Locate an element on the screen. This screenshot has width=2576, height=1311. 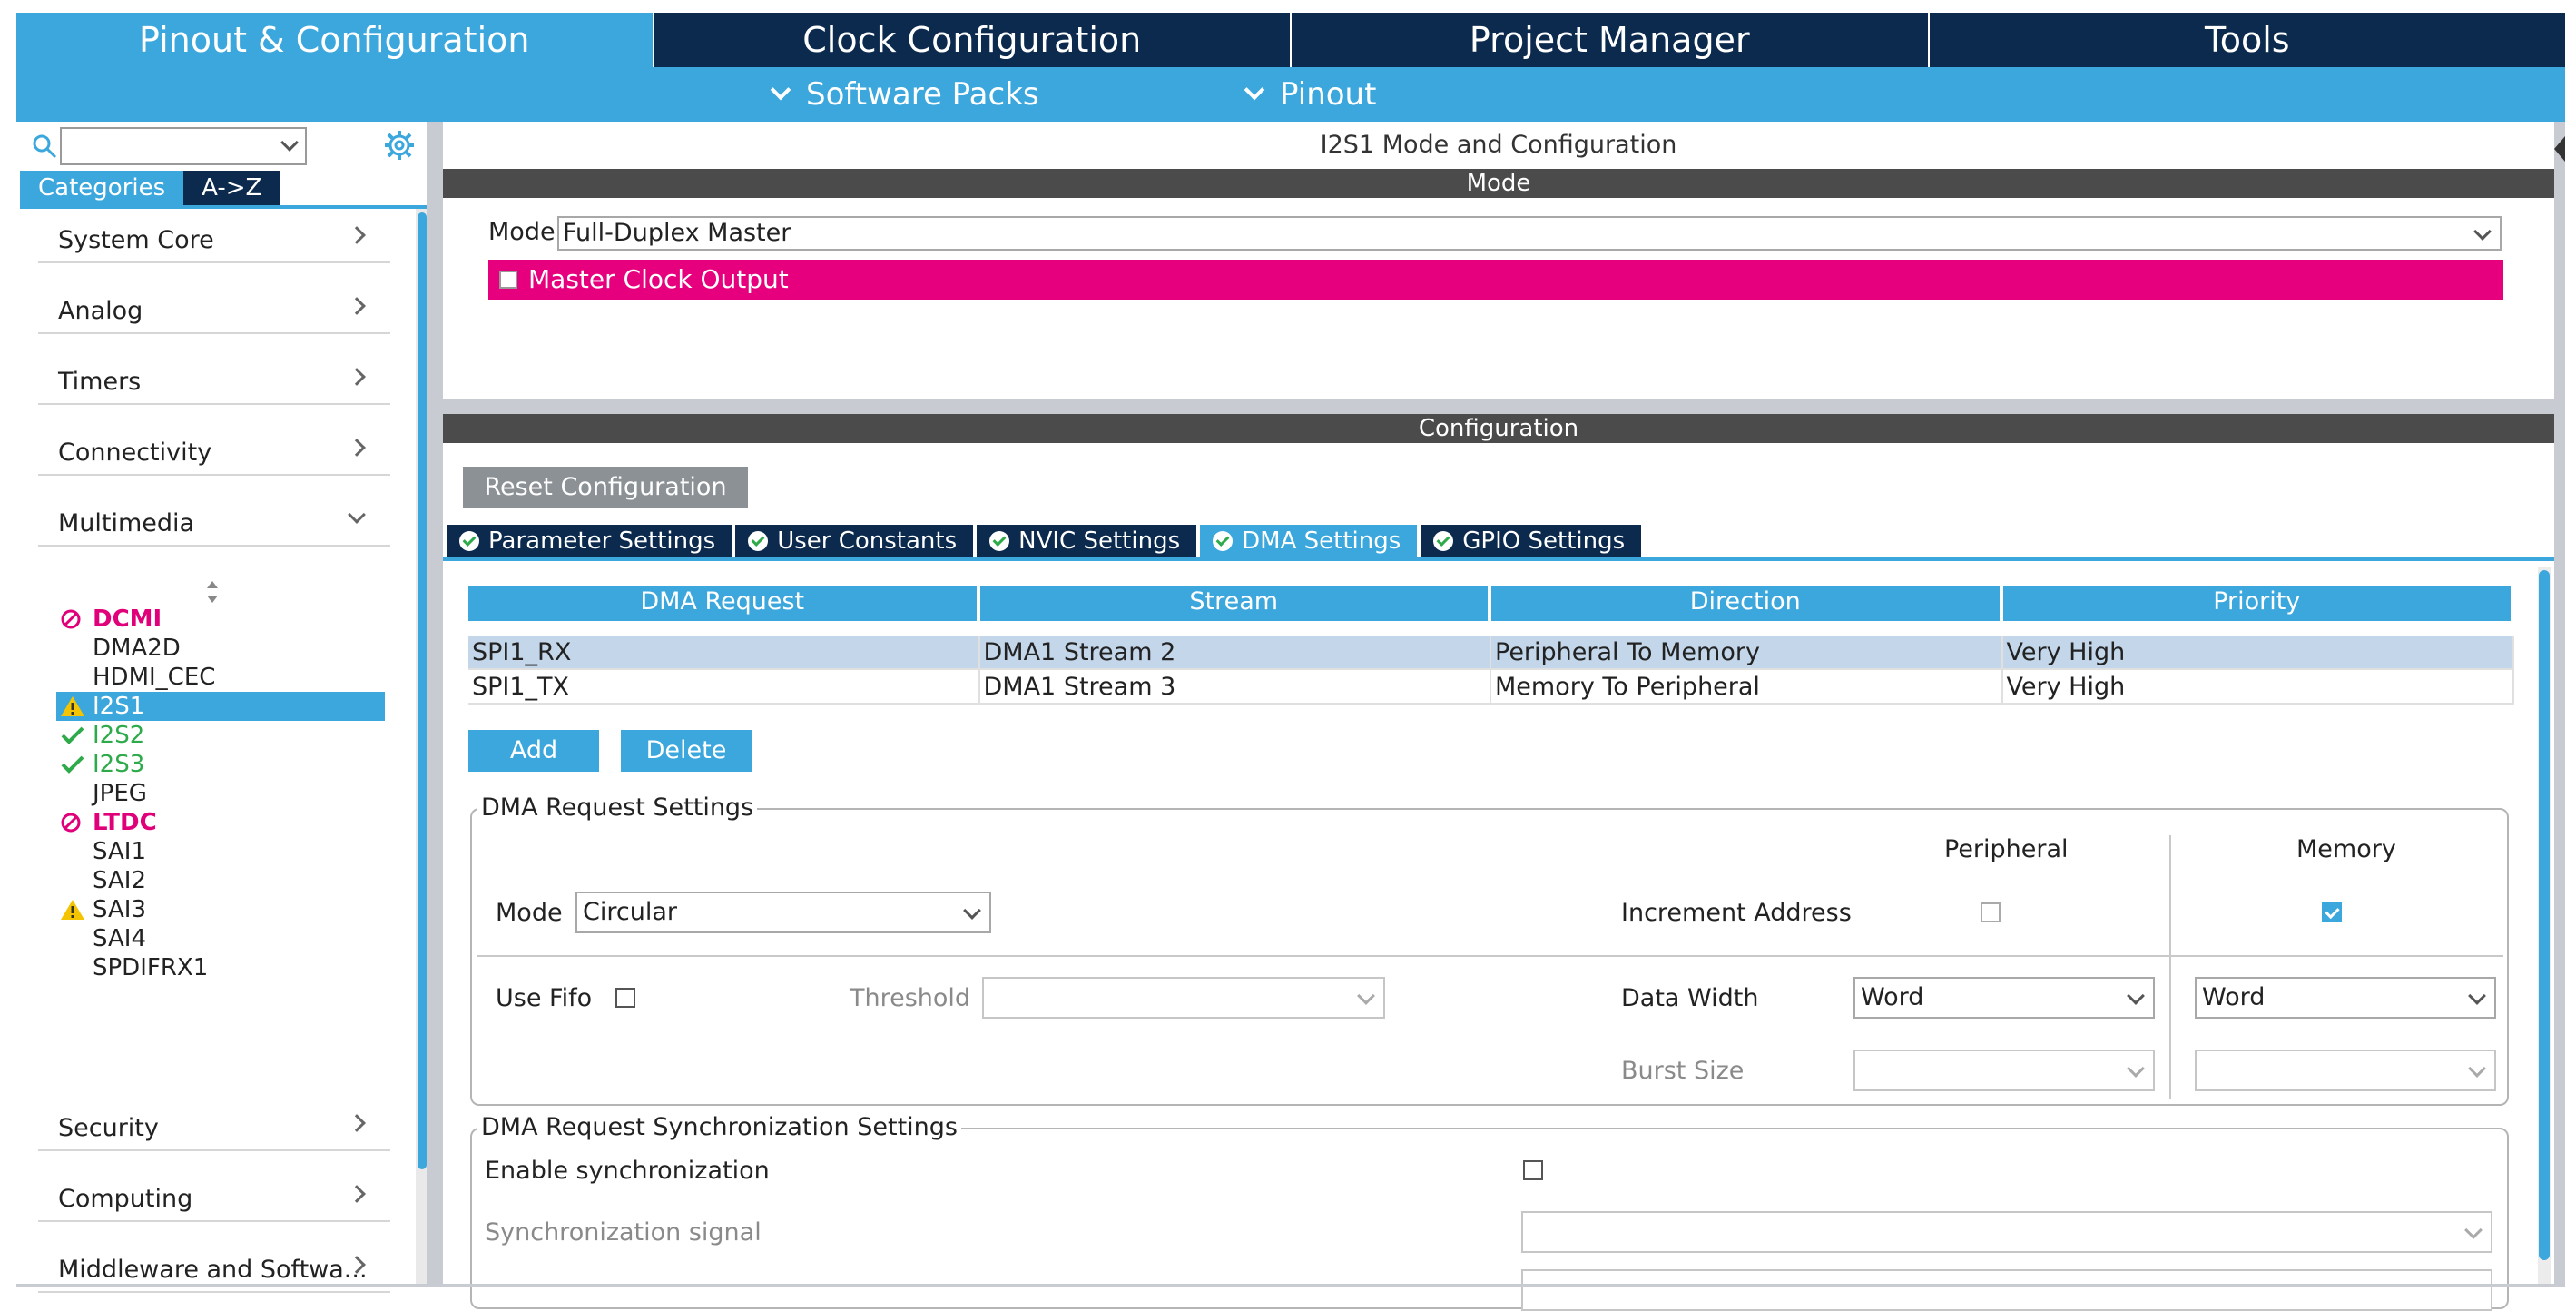
tab-dma-settings: DMA Settings is located at coordinates (1309, 541).